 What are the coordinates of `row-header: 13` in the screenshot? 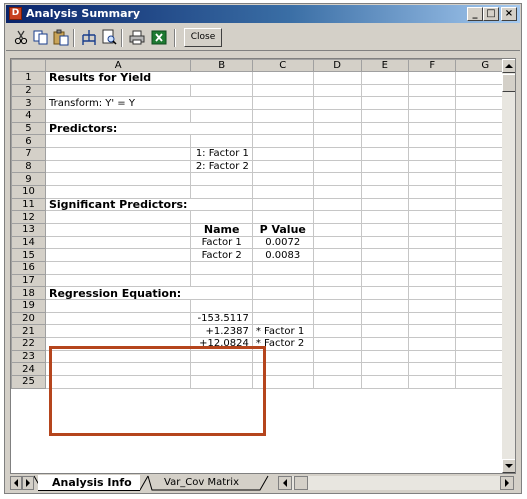 It's located at (28, 230).